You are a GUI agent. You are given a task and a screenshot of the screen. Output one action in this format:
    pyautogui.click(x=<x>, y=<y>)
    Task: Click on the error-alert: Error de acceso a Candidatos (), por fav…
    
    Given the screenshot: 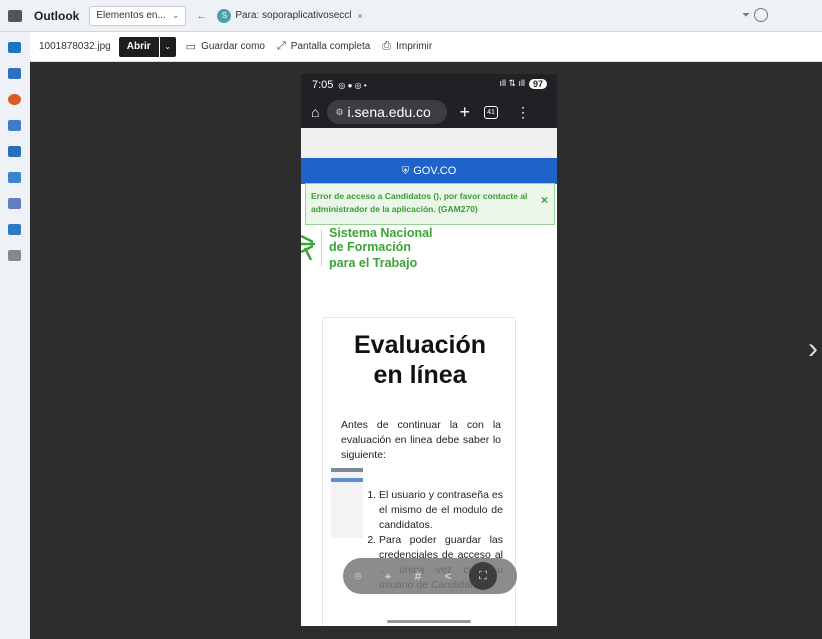 What is the action you would take?
    pyautogui.click(x=430, y=204)
    